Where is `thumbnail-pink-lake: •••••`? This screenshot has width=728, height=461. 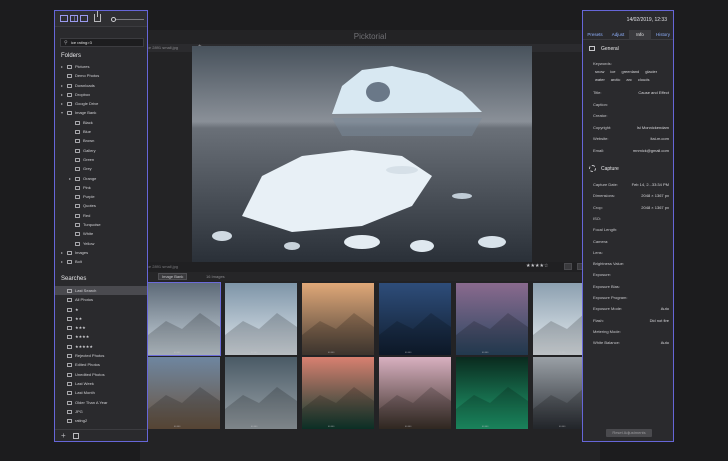
thumbnail-pink-lake: ••••• is located at coordinates (492, 319).